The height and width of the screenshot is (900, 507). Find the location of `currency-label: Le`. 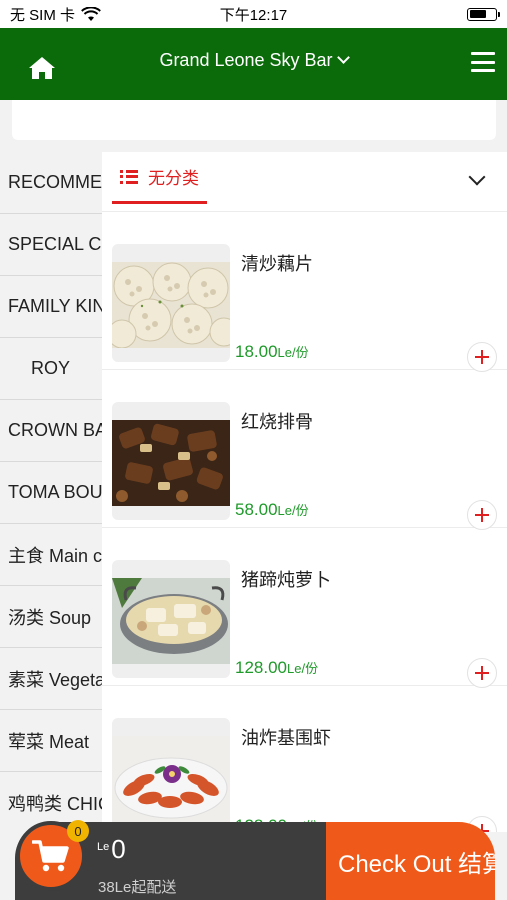

currency-label: Le is located at coordinates (103, 847).